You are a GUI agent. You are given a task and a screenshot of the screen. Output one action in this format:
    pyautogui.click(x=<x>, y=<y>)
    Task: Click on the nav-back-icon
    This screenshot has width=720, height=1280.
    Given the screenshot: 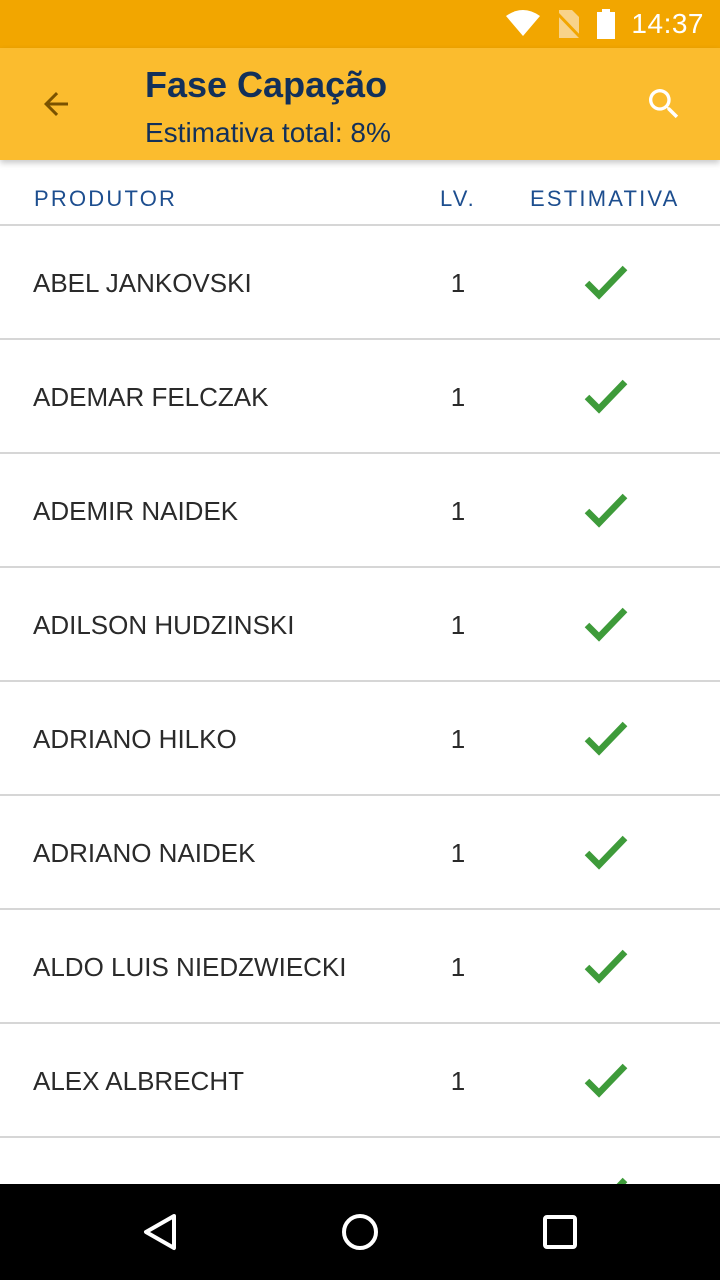 What is the action you would take?
    pyautogui.click(x=160, y=1232)
    